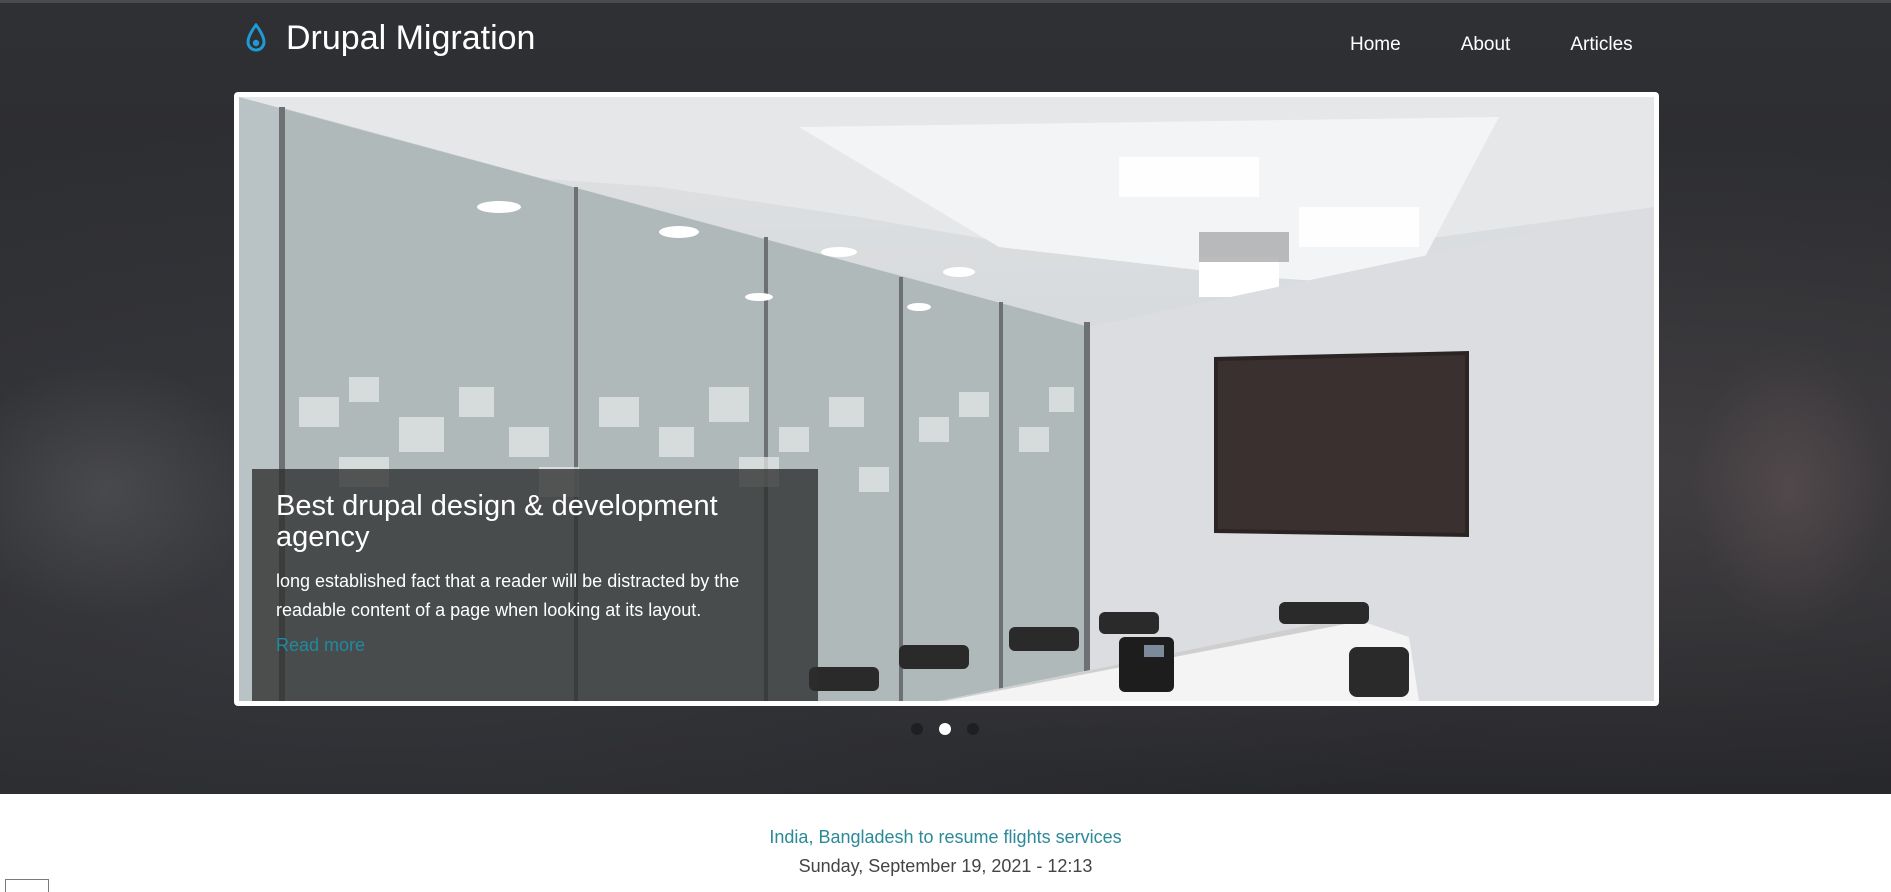 Image resolution: width=1891 pixels, height=892 pixels. I want to click on slide-caption-title: Best drupal design & development agency, so click(497, 521).